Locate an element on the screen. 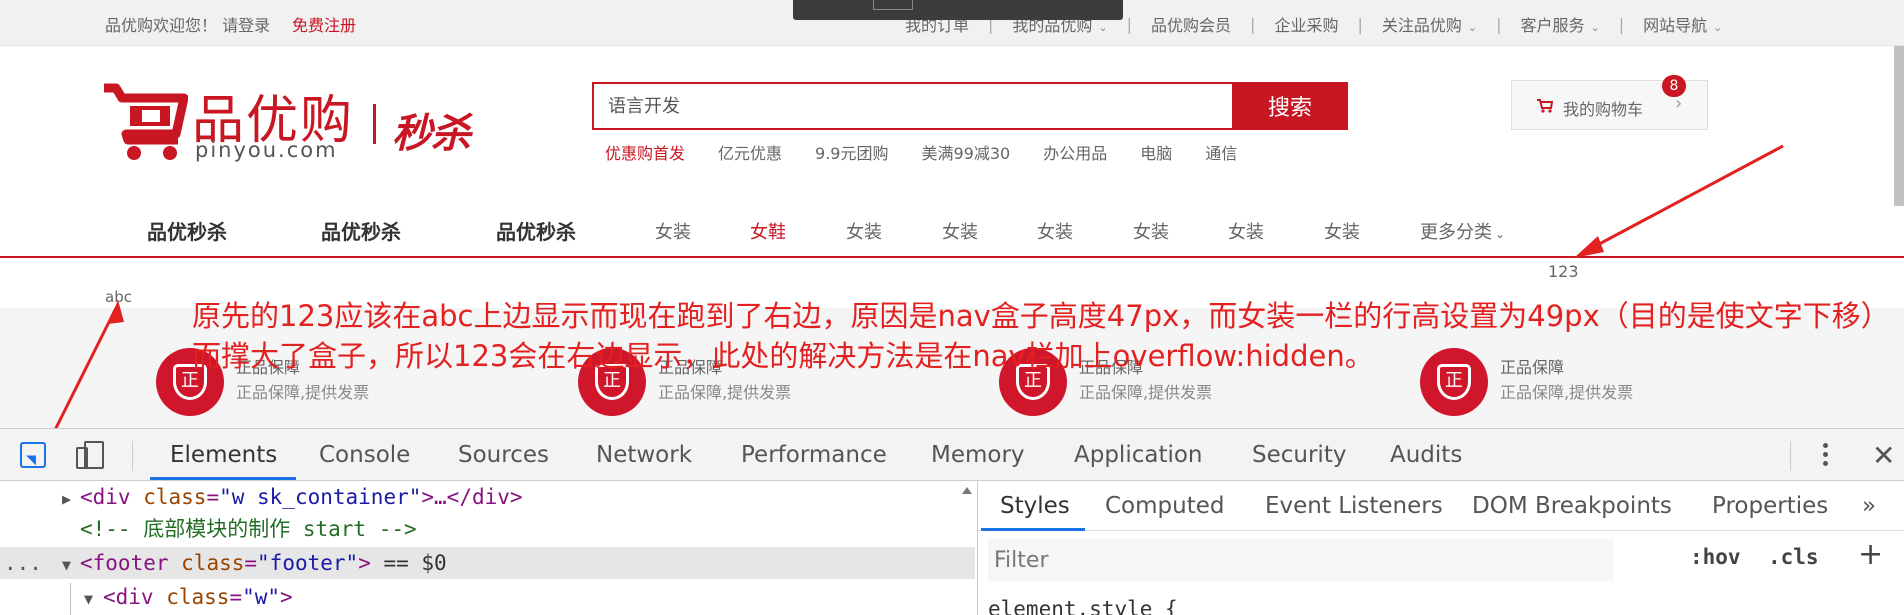 This screenshot has width=1904, height=615. tab-performance: Performance is located at coordinates (814, 455).